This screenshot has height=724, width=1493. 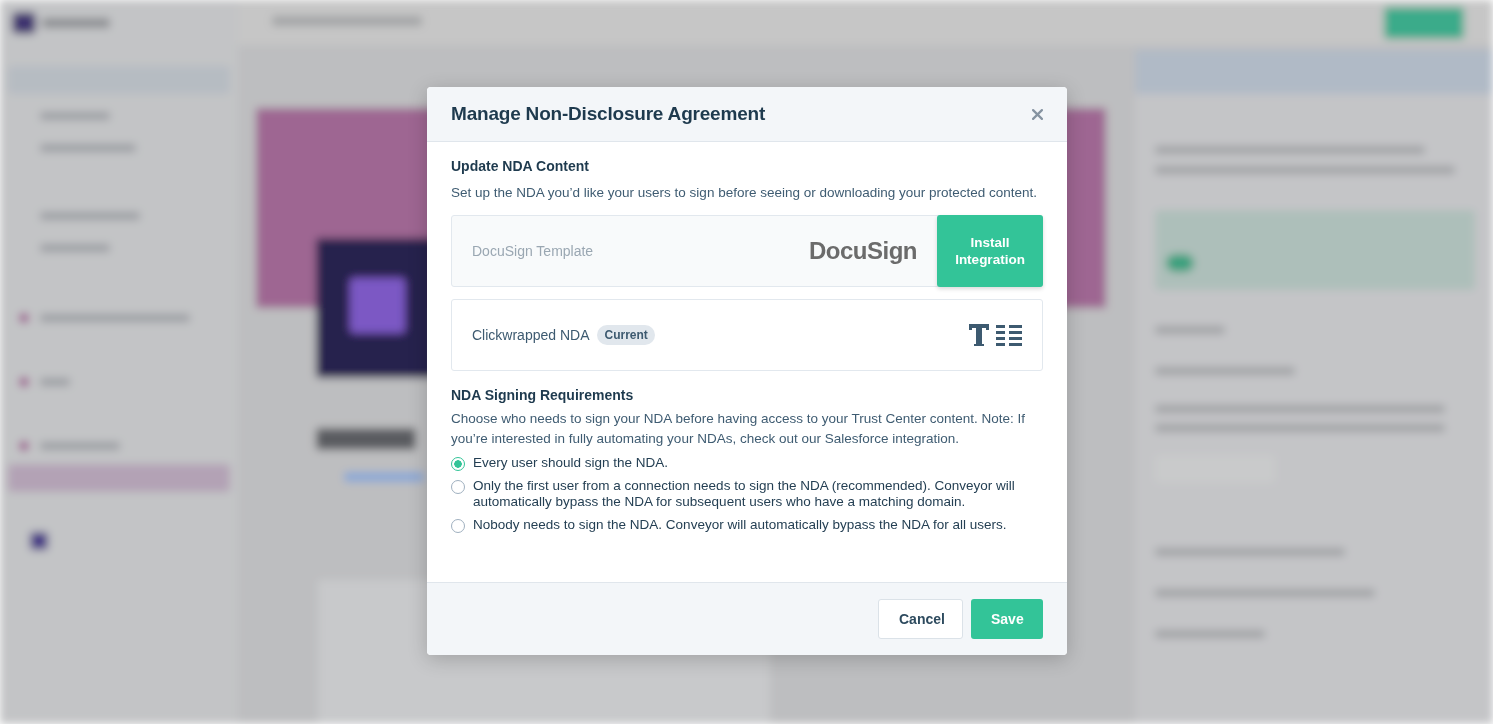 What do you see at coordinates (533, 251) in the screenshot?
I see `option-label: DocuSign Template` at bounding box center [533, 251].